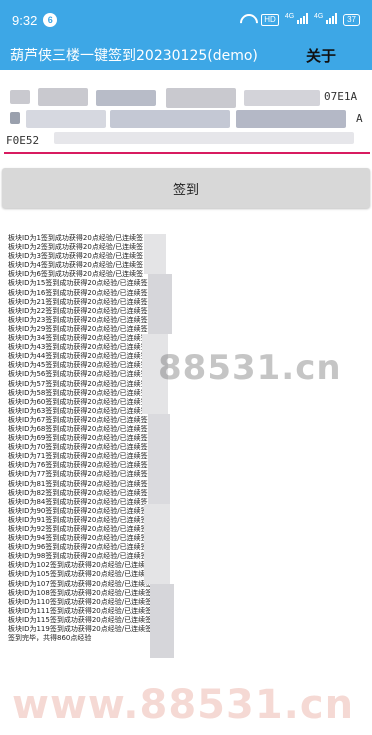 The image size is (372, 735). I want to click on log-line: 板块ID为34签到成功获得20点经验/已连续签, so click(78, 338).